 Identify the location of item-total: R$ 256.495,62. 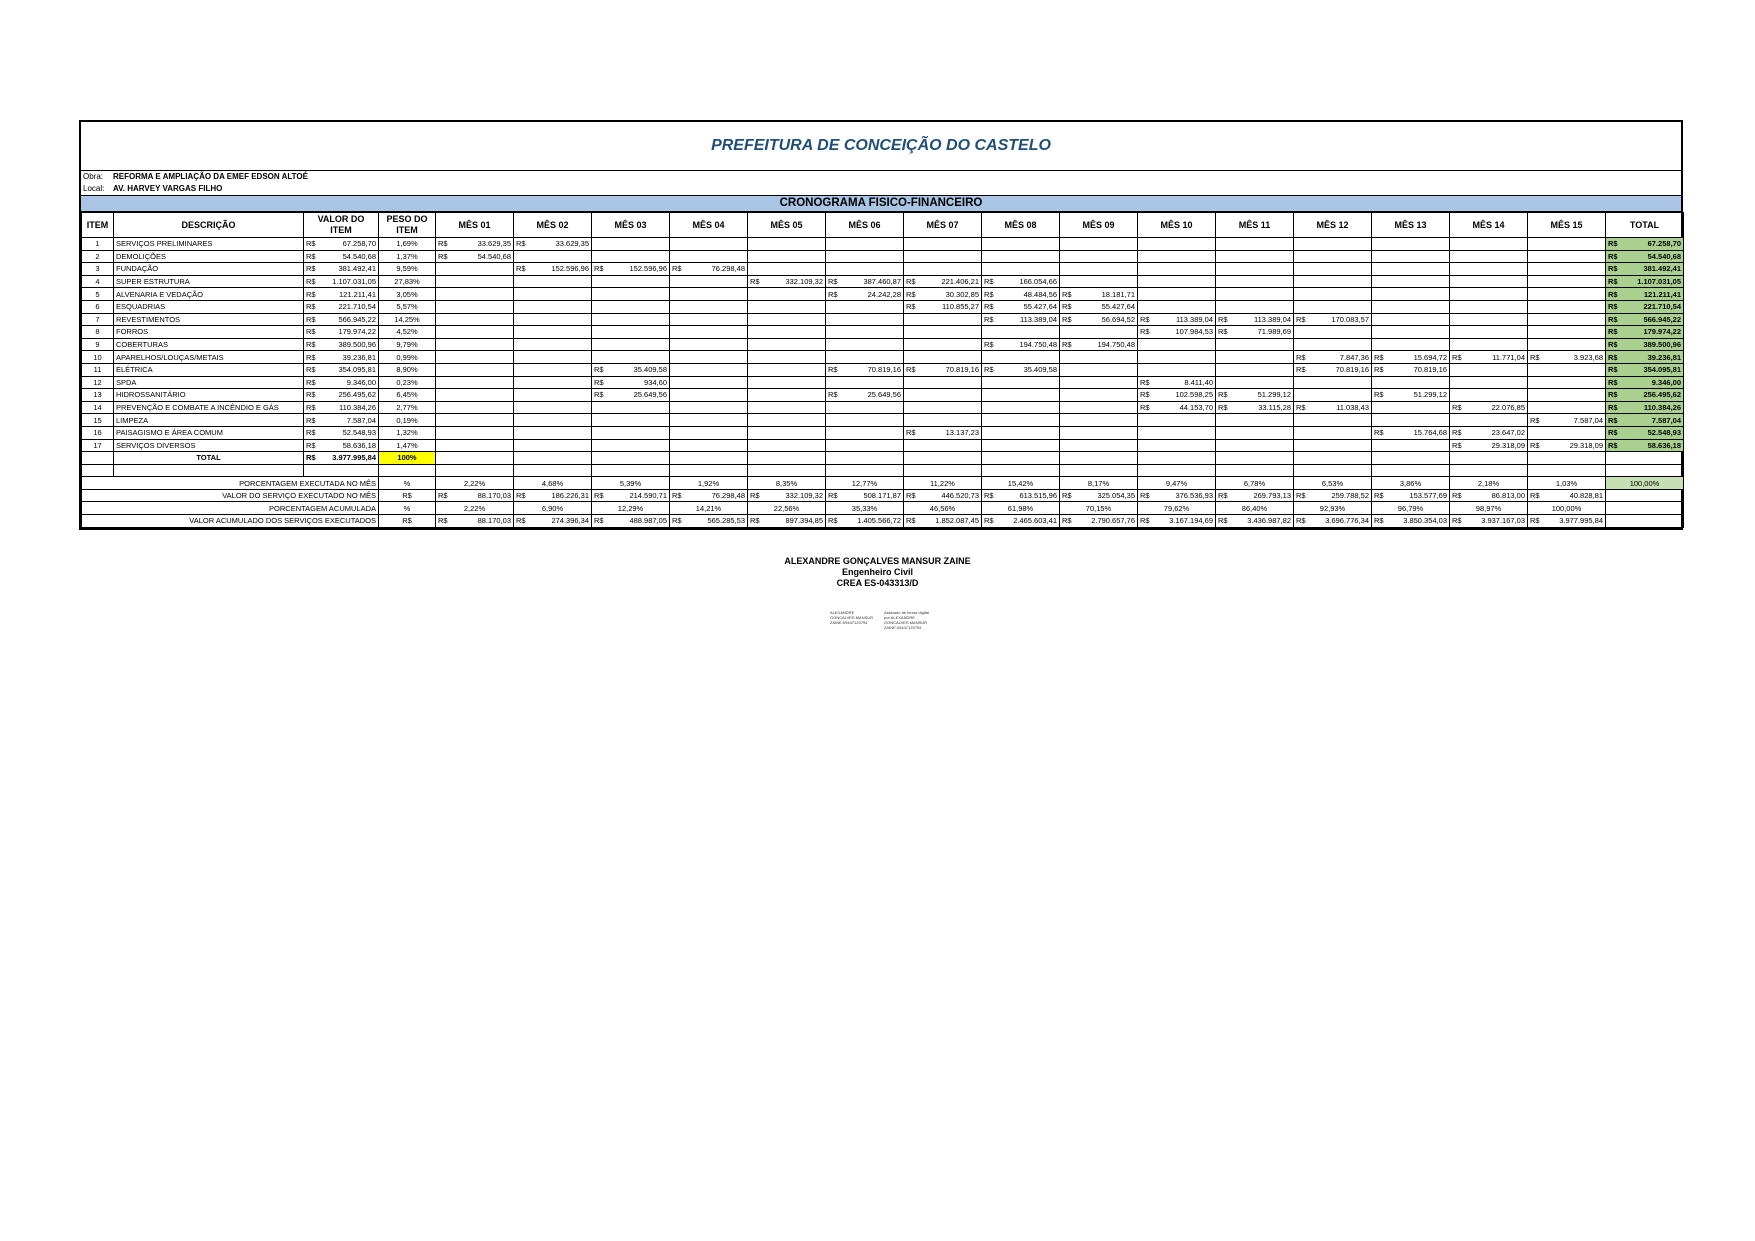
(1644, 395).